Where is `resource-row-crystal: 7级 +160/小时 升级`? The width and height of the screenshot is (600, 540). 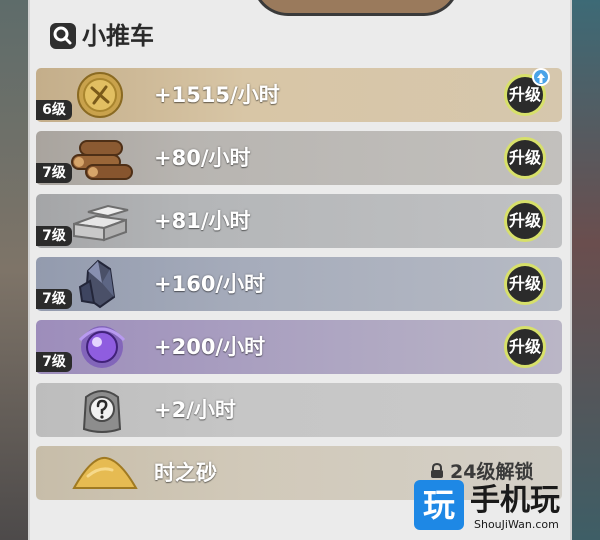
resource-row-crystal: 7级 +160/小时 升级 is located at coordinates (299, 284).